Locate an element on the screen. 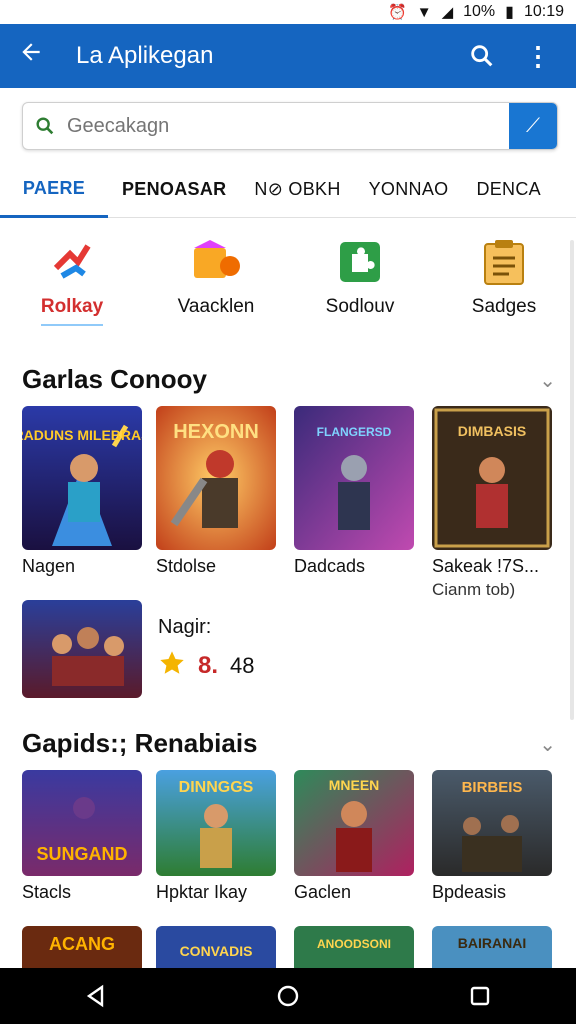  category-label: Sadges is located at coordinates (504, 306).